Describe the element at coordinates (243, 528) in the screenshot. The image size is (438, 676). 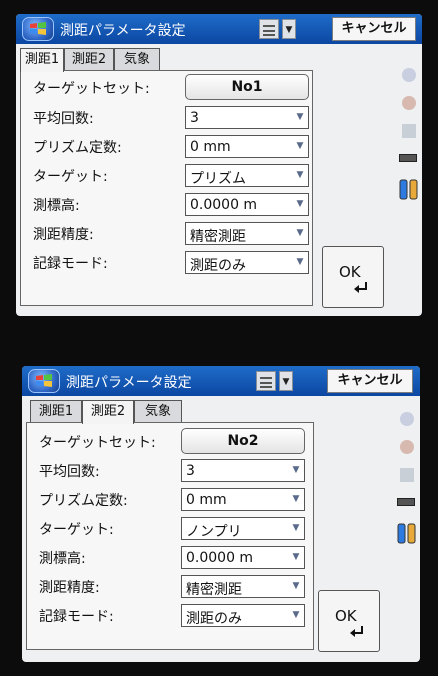
I see `target-select: ノンプリ ▼` at that location.